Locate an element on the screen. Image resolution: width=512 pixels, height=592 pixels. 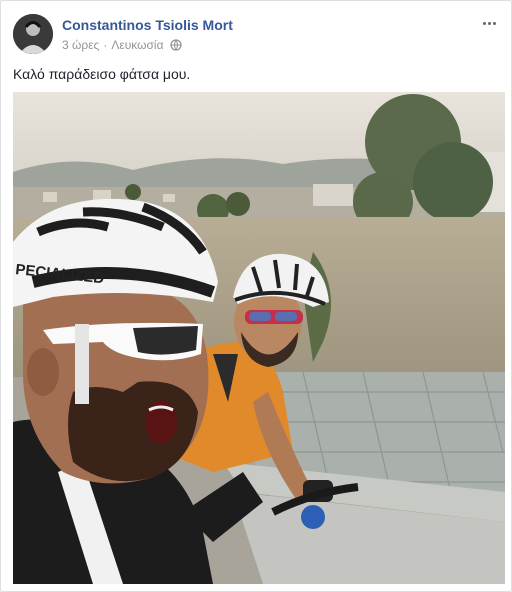
author-name: Constantinos Tsiolis Mort is located at coordinates (147, 25).